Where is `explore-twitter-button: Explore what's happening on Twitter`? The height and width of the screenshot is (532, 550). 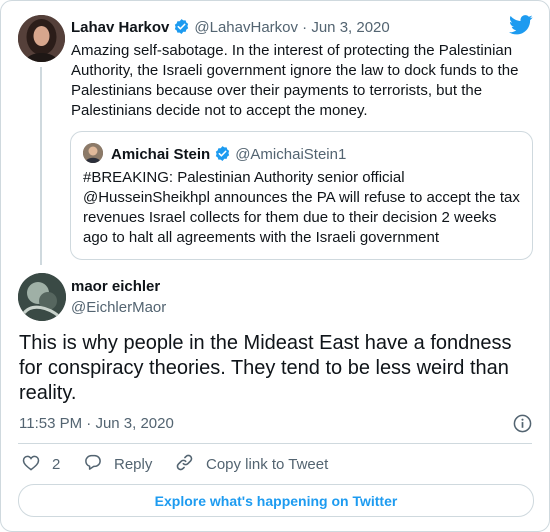
explore-twitter-button: Explore what's happening on Twitter is located at coordinates (276, 500).